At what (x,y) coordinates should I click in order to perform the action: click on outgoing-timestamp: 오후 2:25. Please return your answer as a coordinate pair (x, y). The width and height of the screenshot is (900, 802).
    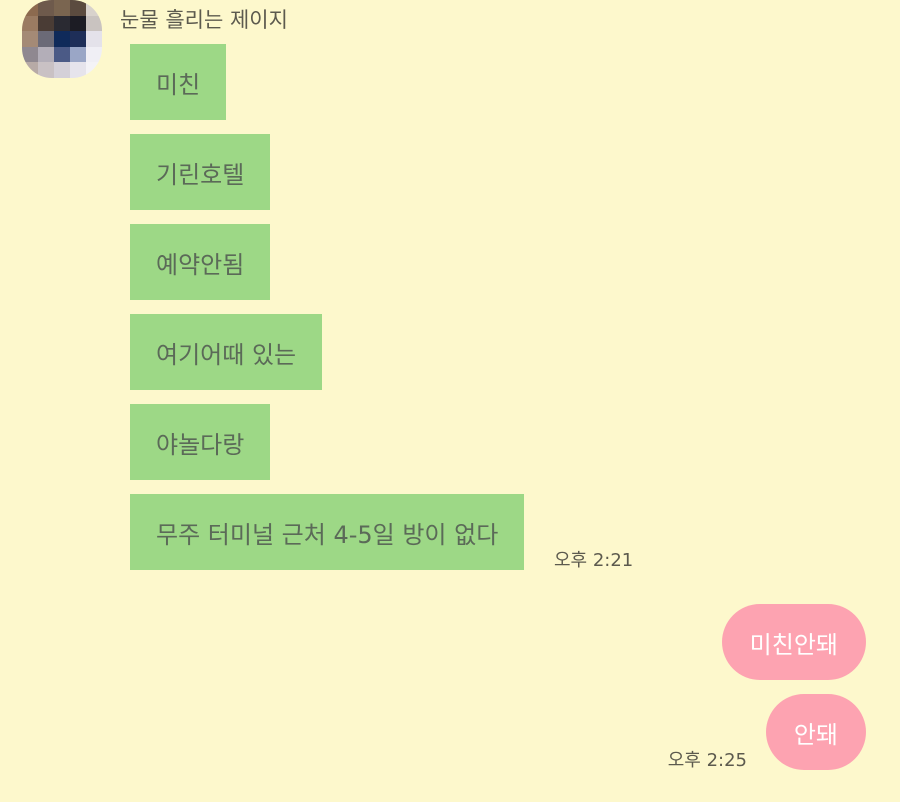
    Looking at the image, I should click on (707, 760).